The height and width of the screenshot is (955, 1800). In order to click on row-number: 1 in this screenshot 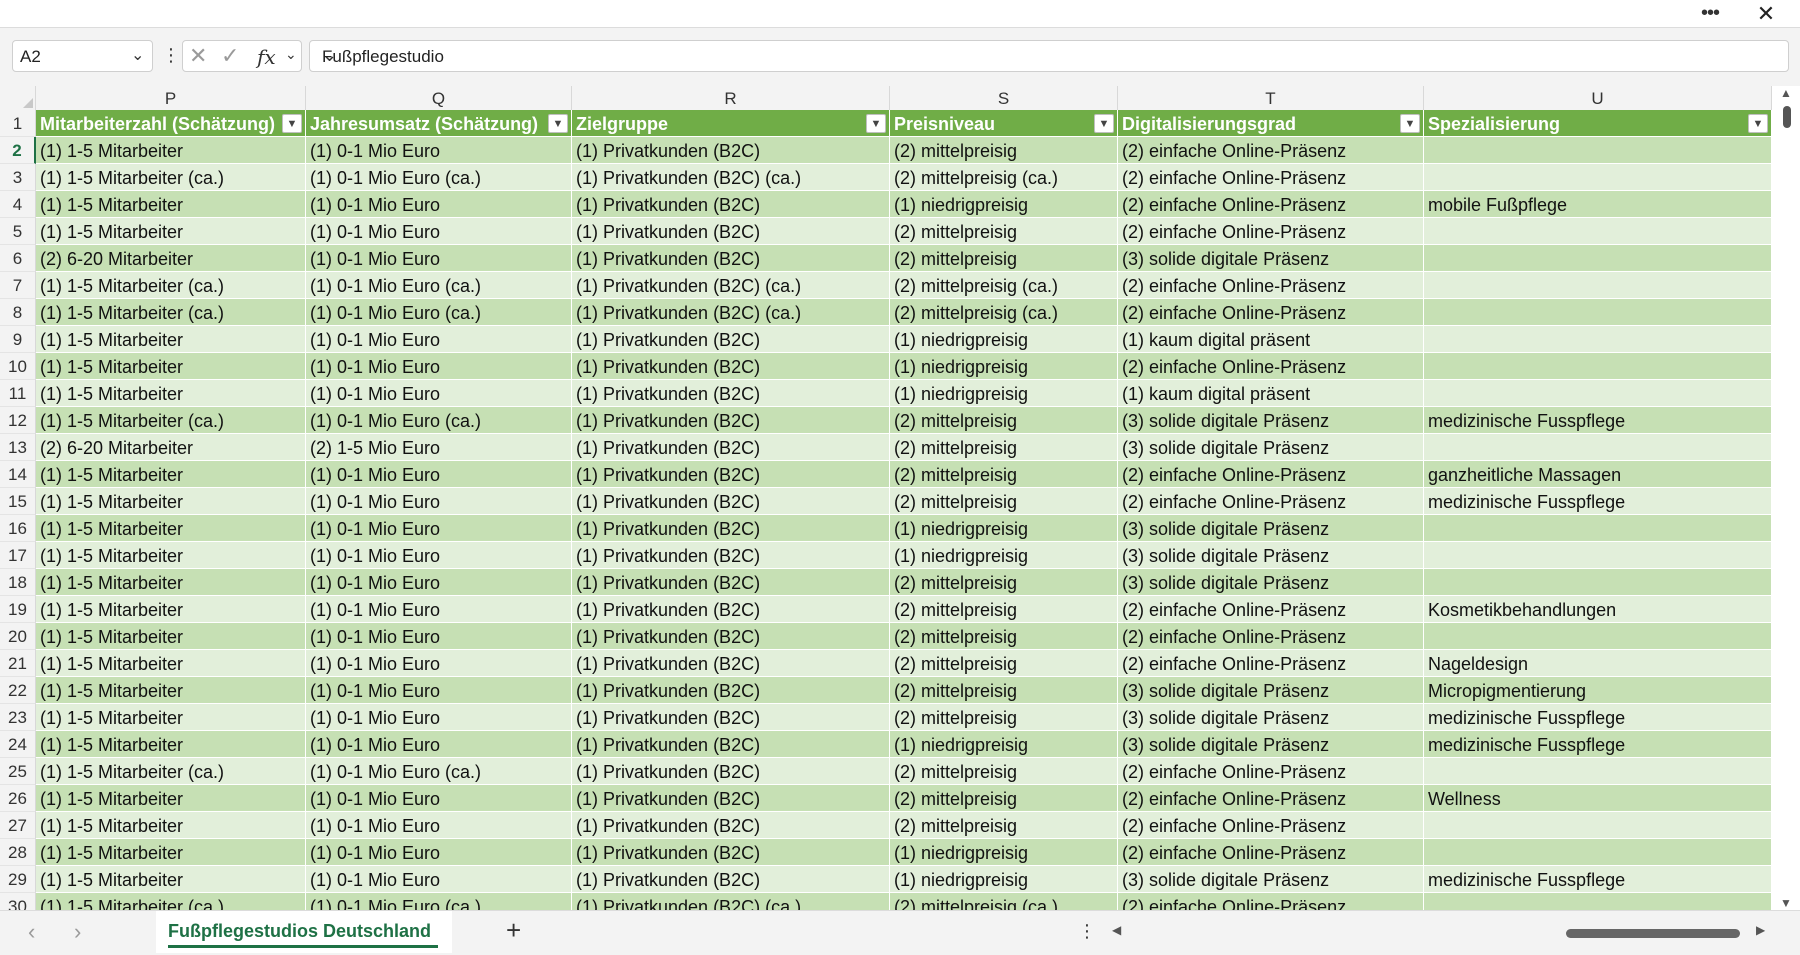, I will do `click(18, 123)`.